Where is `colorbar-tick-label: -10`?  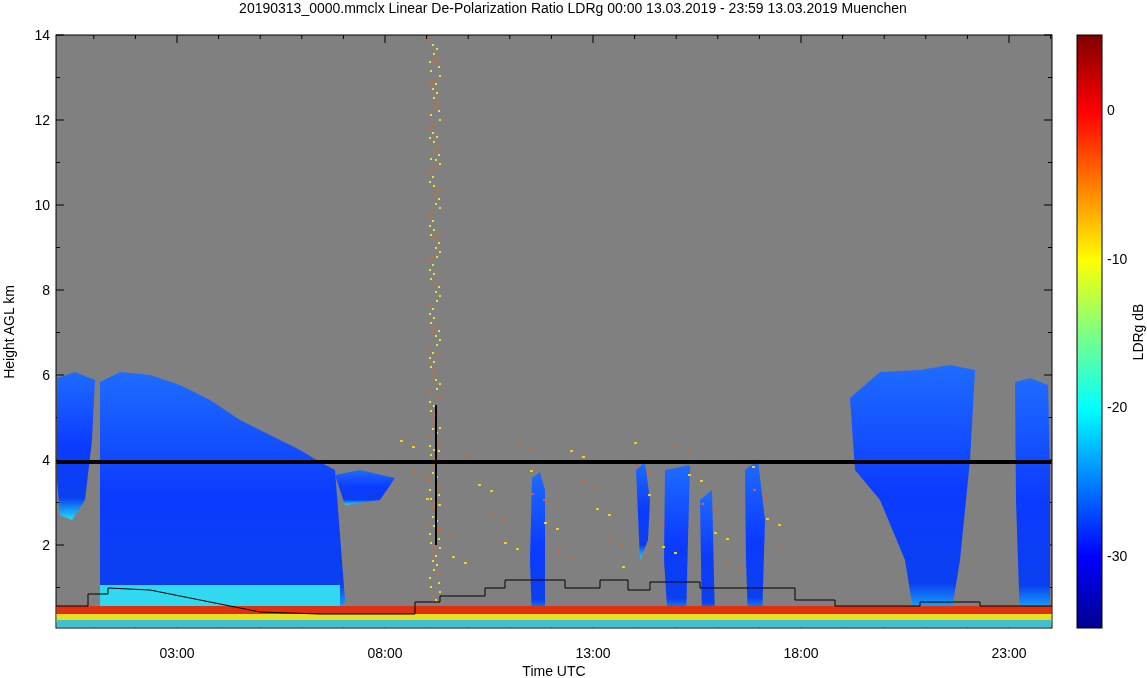
colorbar-tick-label: -10 is located at coordinates (1117, 258).